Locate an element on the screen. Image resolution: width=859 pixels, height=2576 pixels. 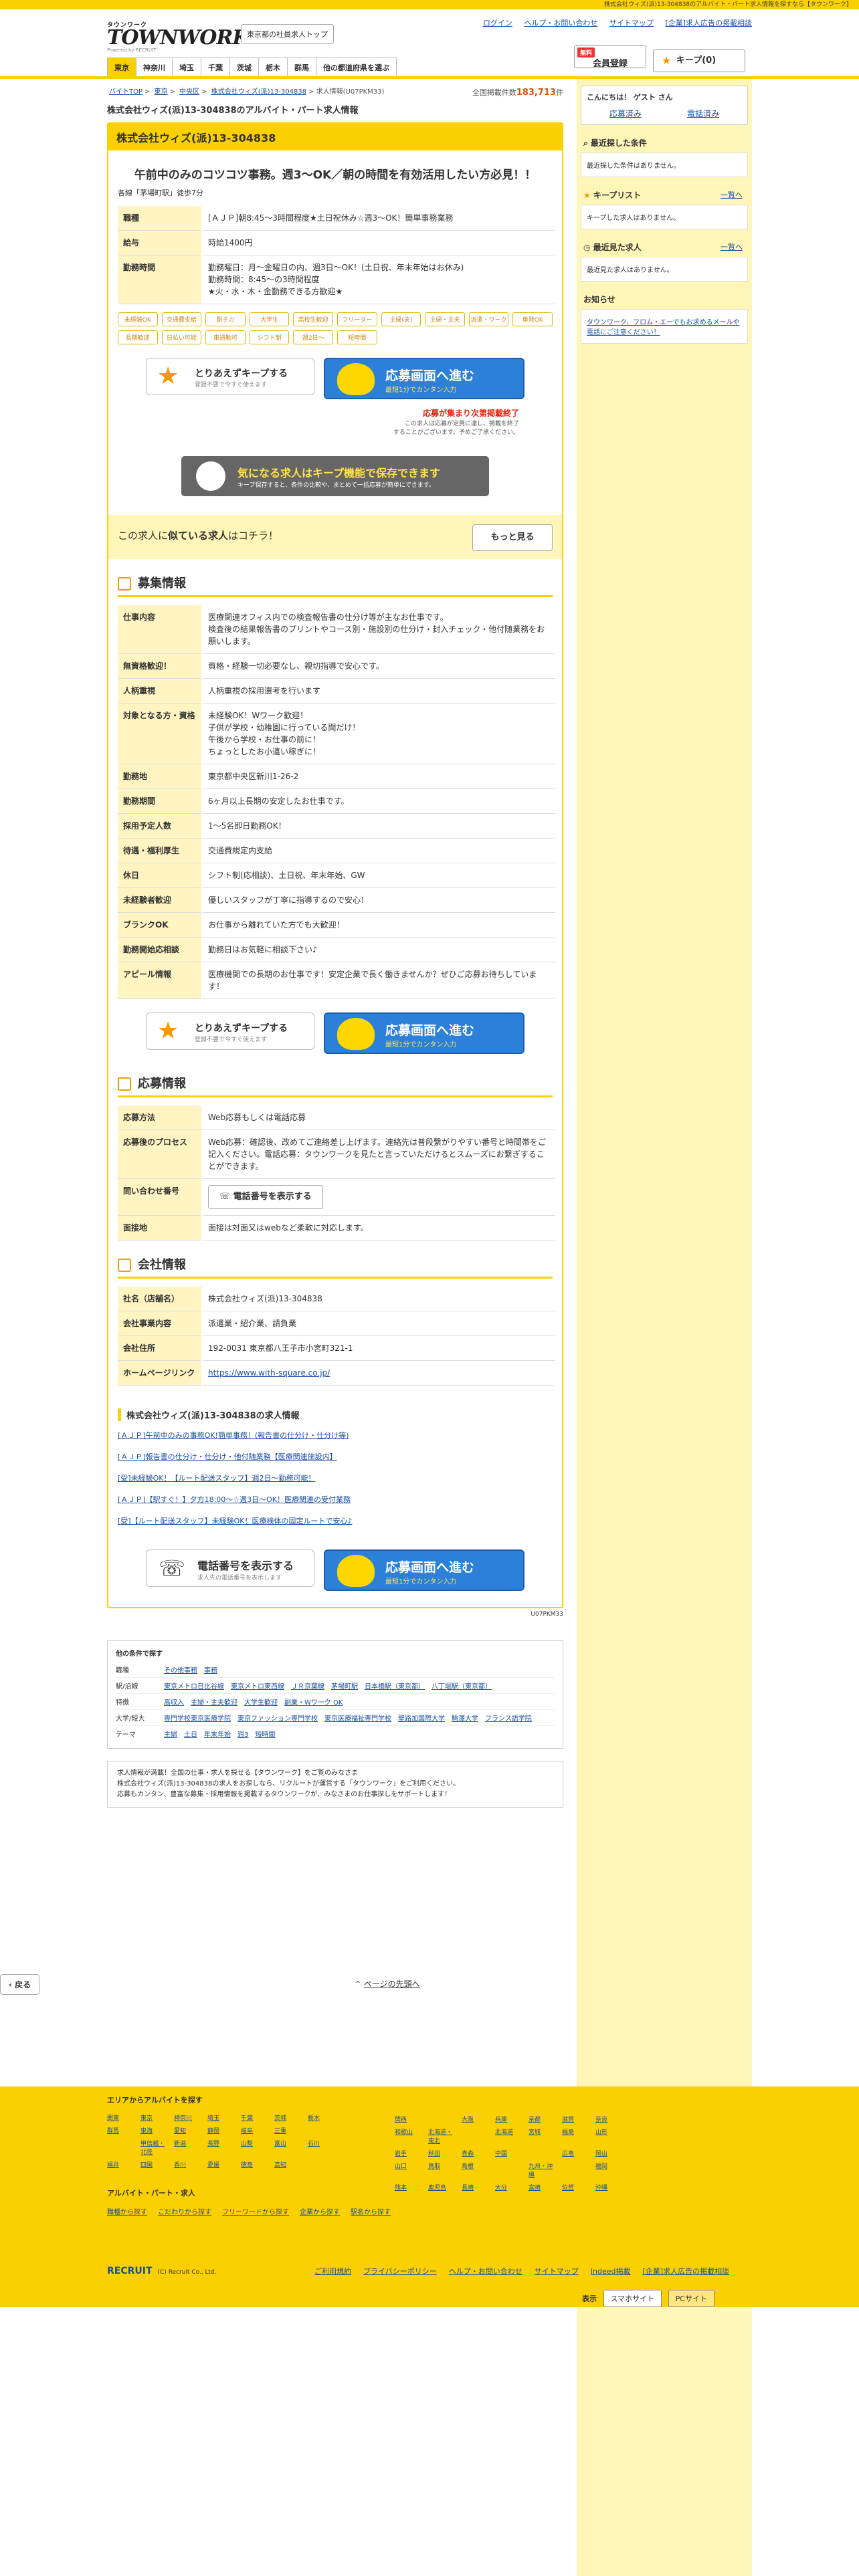
area-top-button: 東京都の社員求人トップ is located at coordinates (288, 34).